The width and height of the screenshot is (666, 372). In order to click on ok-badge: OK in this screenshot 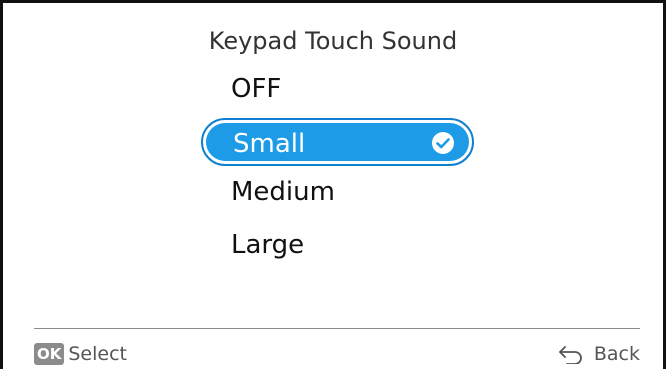, I will do `click(49, 354)`.